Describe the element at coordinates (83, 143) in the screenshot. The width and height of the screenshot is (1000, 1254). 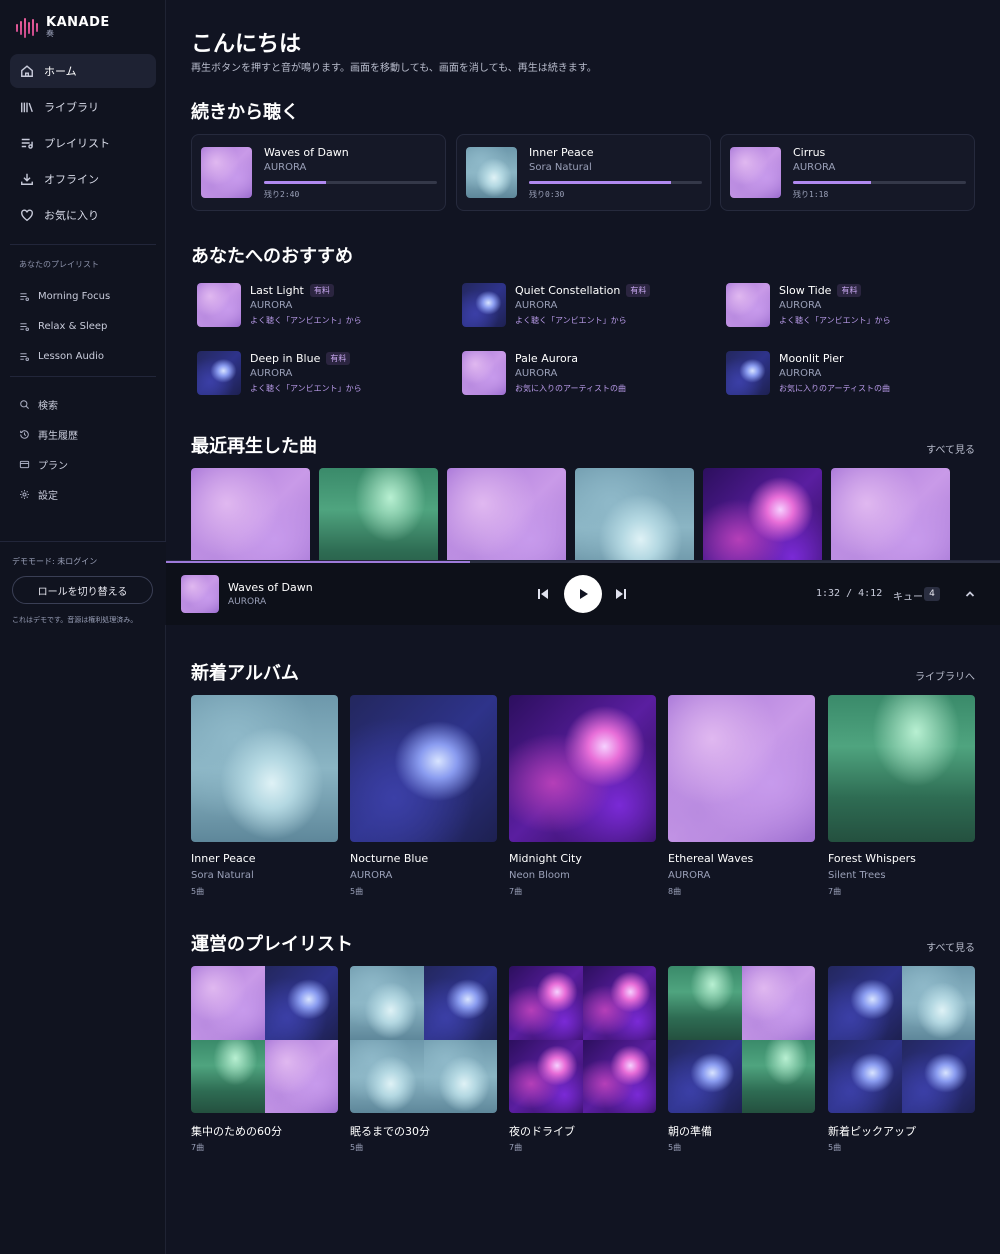
I see `nav-item-playlist: プレイリスト` at that location.